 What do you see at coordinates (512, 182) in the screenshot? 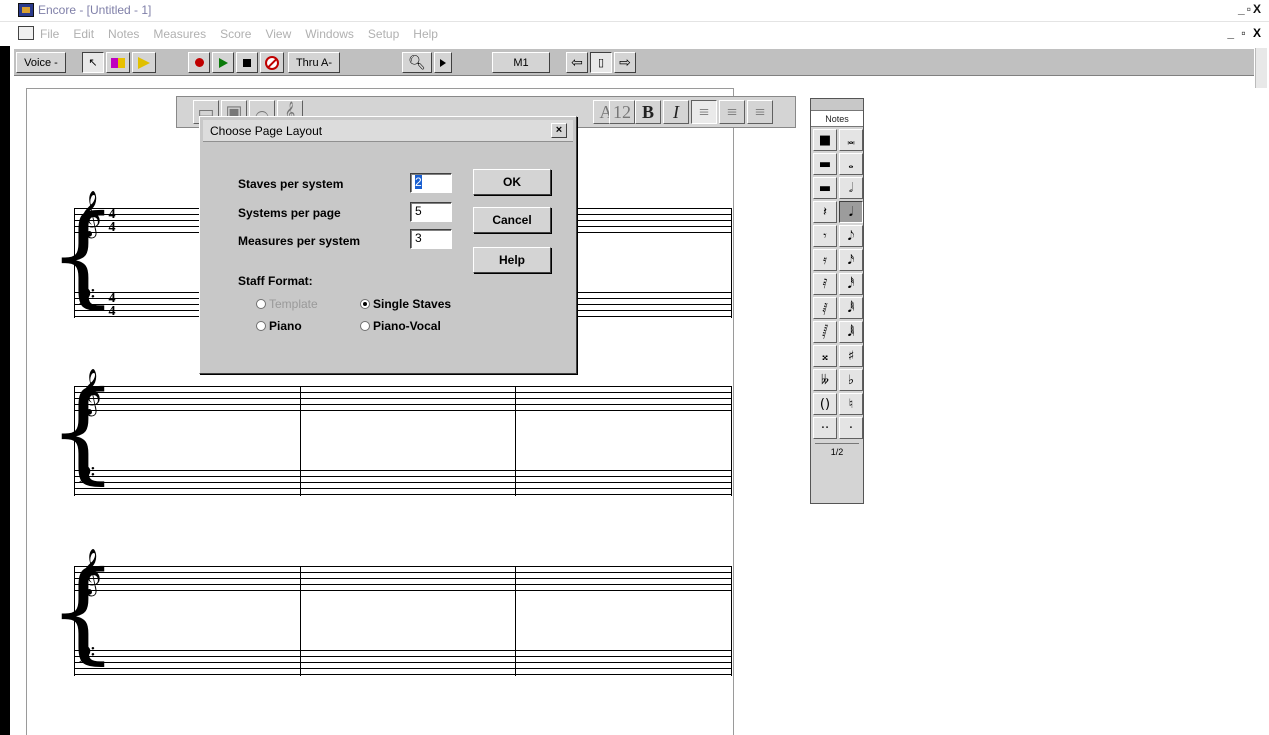
I see `ok-button: OK` at bounding box center [512, 182].